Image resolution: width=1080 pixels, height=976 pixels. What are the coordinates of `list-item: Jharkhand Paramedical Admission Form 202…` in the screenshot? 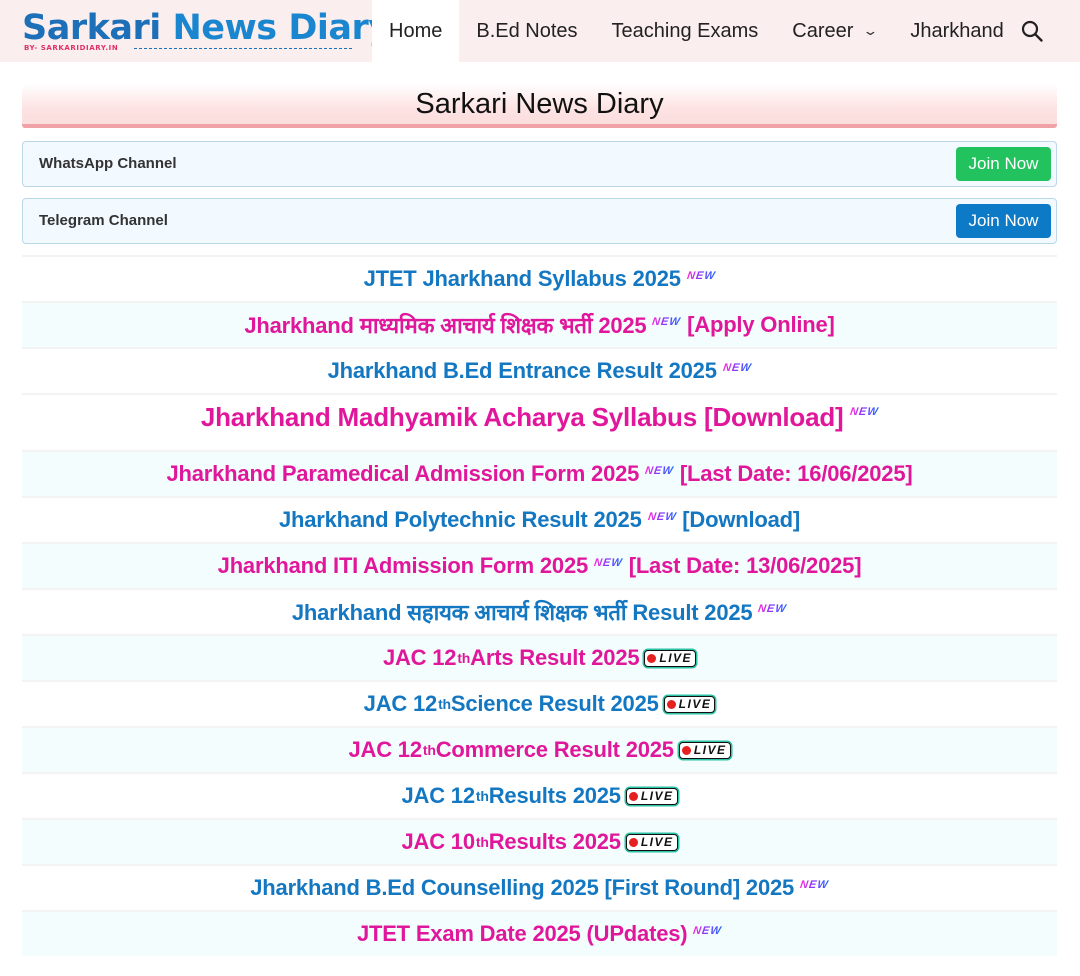 It's located at (539, 473).